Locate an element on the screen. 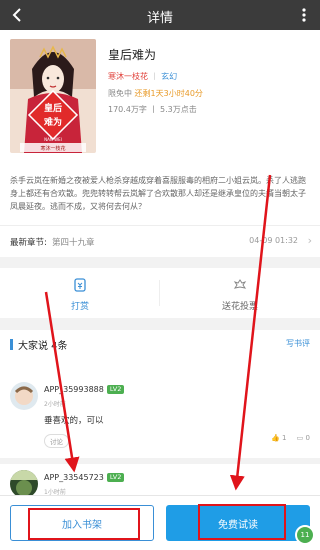 The width and height of the screenshot is (320, 550). author-name: 寒沐一枝花 is located at coordinates (128, 76).